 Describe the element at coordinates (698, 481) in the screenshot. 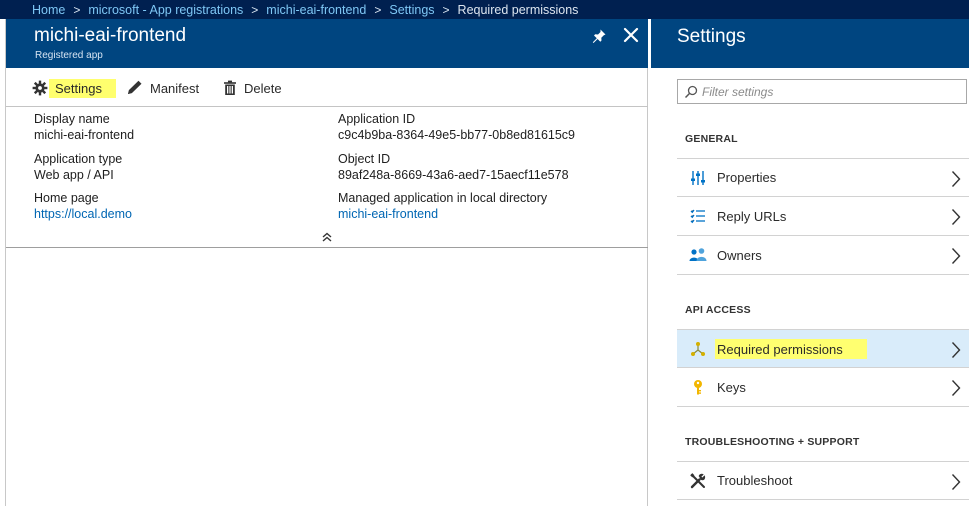

I see `tools-icon` at that location.